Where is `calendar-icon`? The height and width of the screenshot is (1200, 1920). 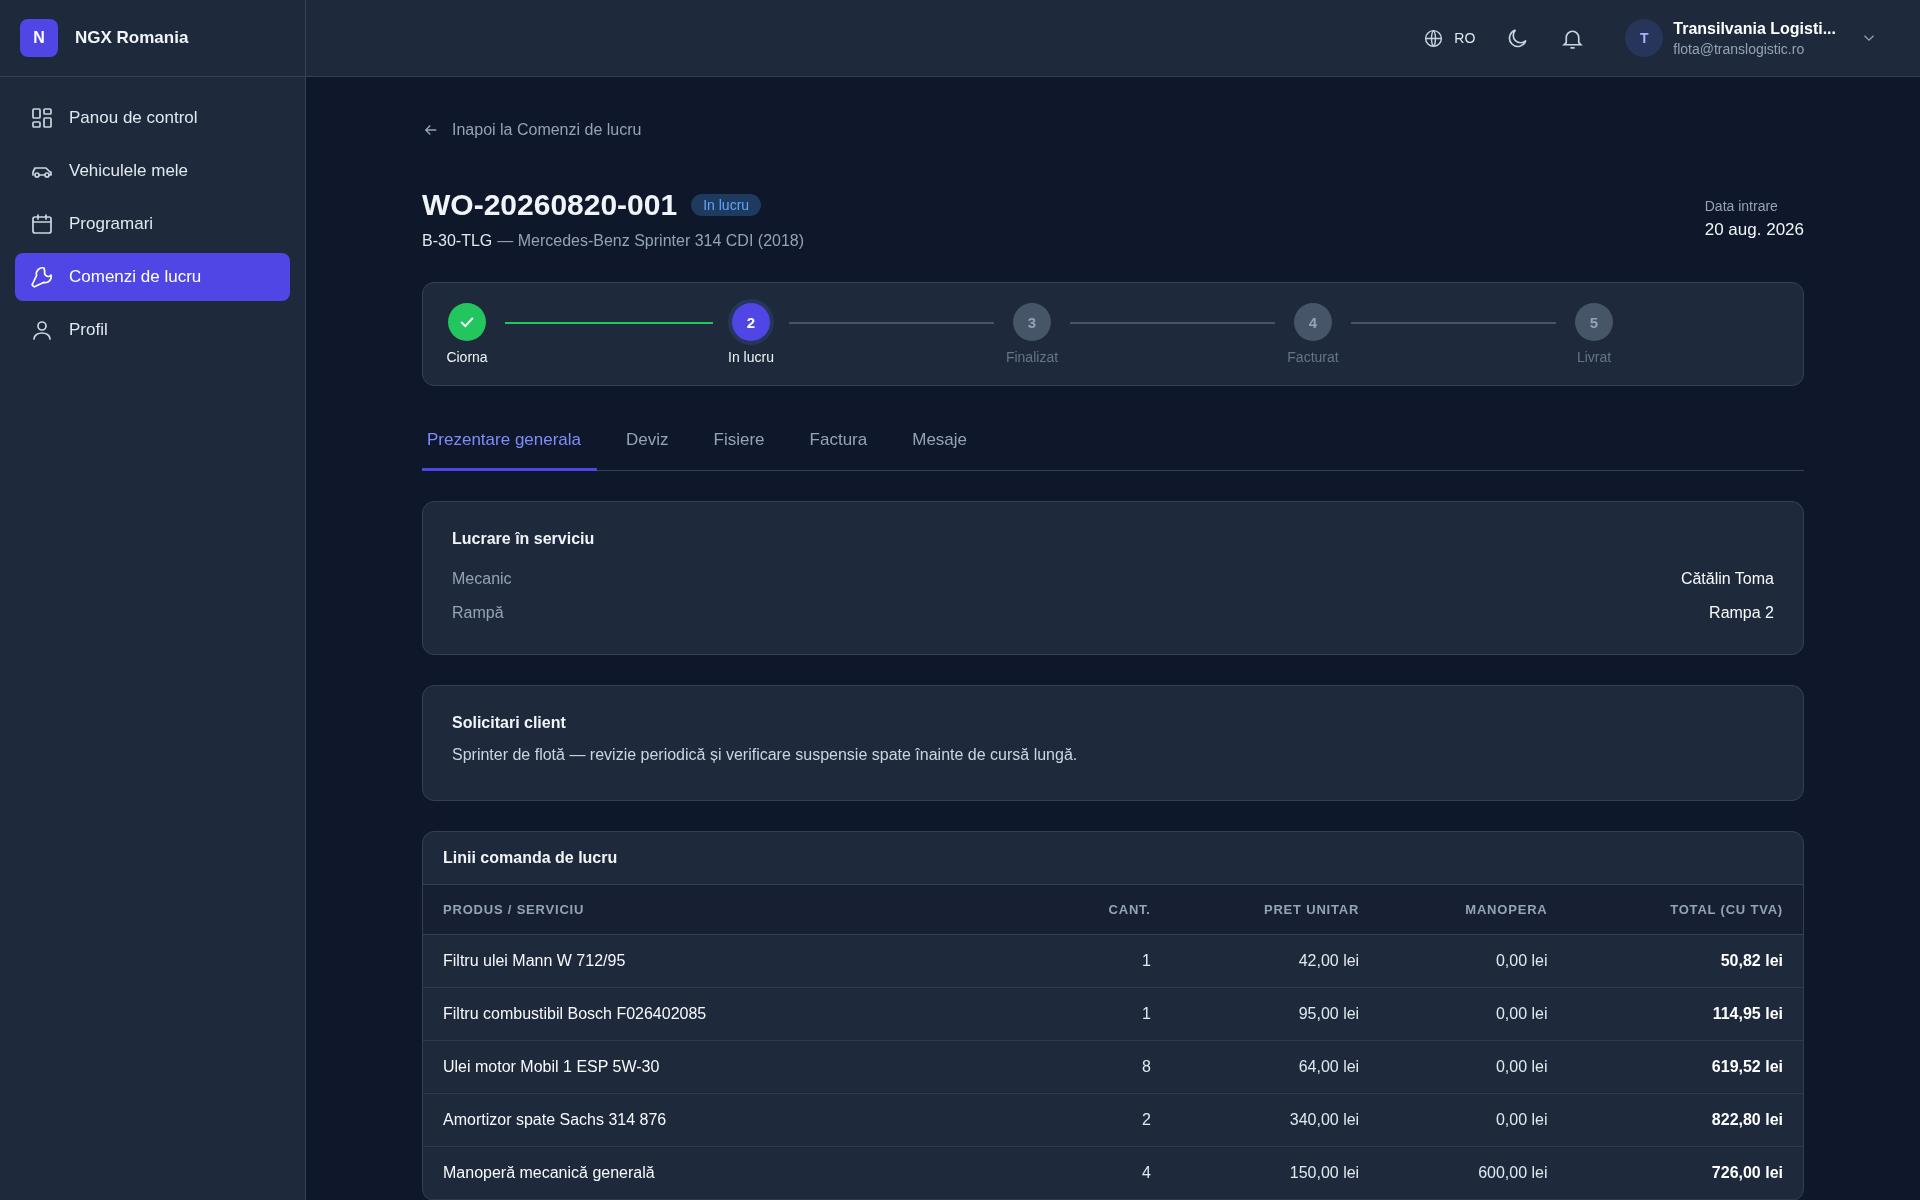 calendar-icon is located at coordinates (42, 224).